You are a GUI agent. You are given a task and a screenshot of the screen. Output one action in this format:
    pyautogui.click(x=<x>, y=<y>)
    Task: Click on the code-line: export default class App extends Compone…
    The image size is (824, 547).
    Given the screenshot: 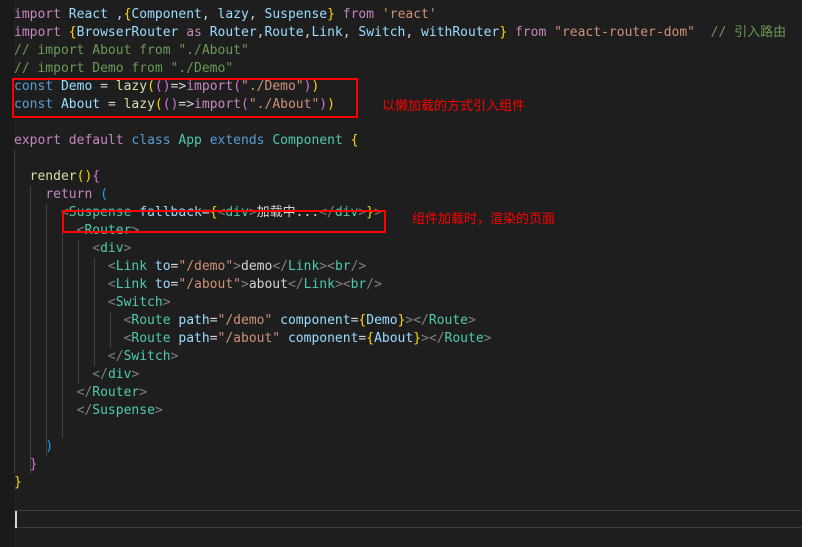 What is the action you would take?
    pyautogui.click(x=408, y=141)
    